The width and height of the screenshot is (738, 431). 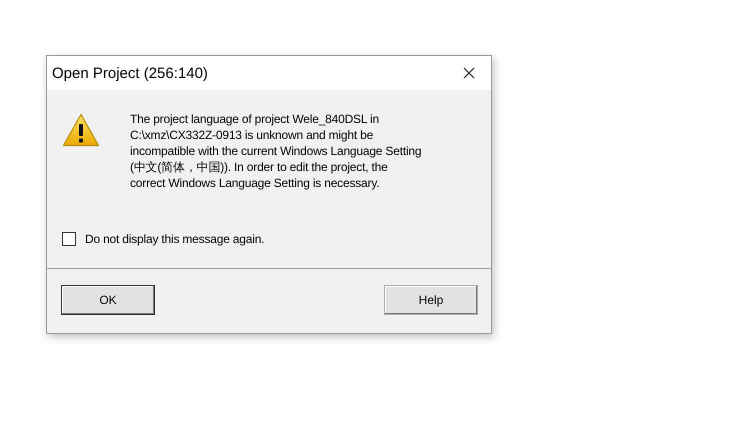 What do you see at coordinates (431, 300) in the screenshot?
I see `help-button: Help` at bounding box center [431, 300].